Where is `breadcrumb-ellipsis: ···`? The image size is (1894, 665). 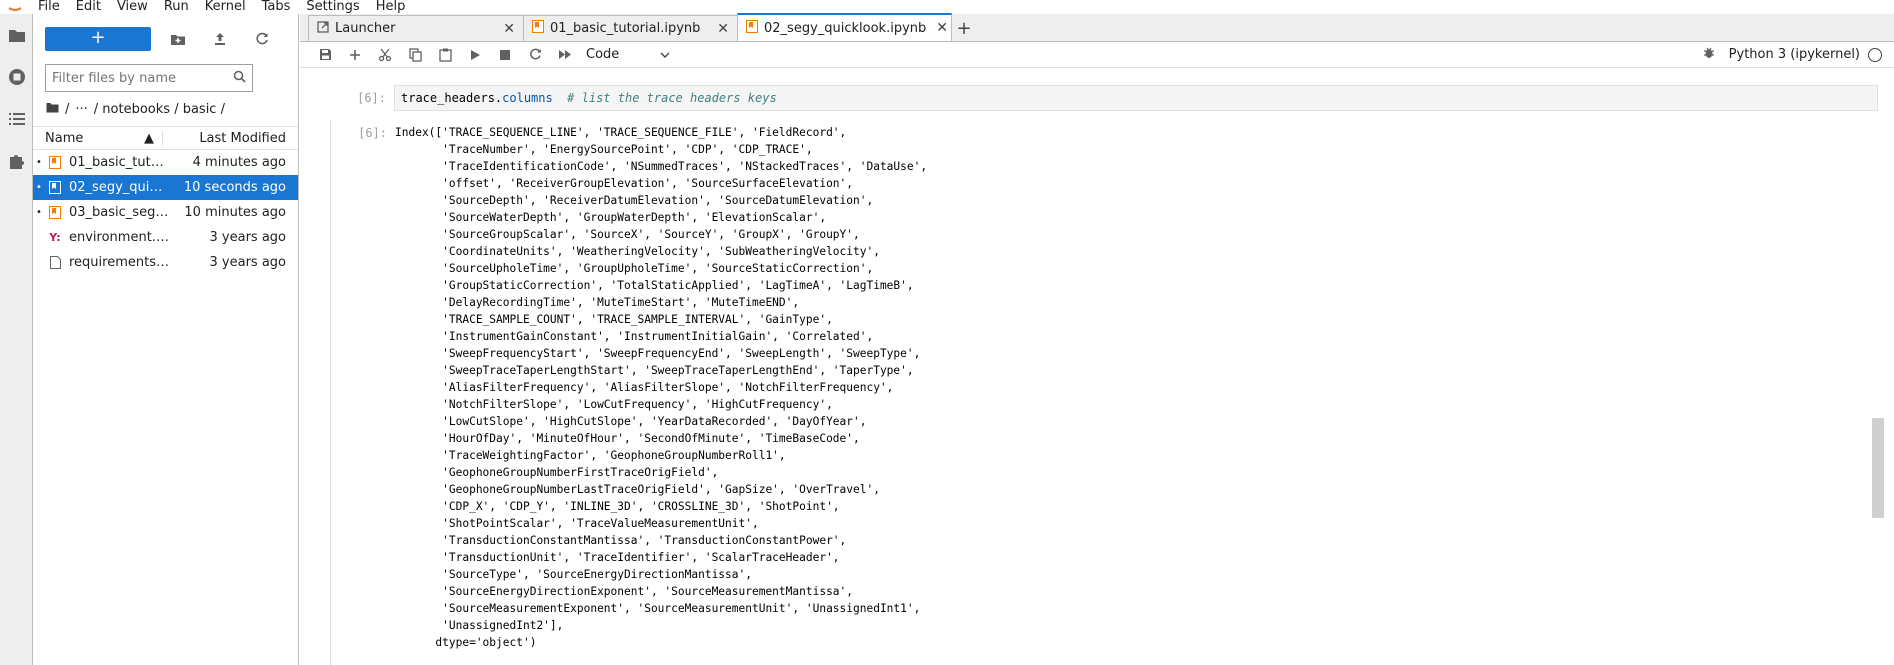
breadcrumb-ellipsis: ··· is located at coordinates (81, 109).